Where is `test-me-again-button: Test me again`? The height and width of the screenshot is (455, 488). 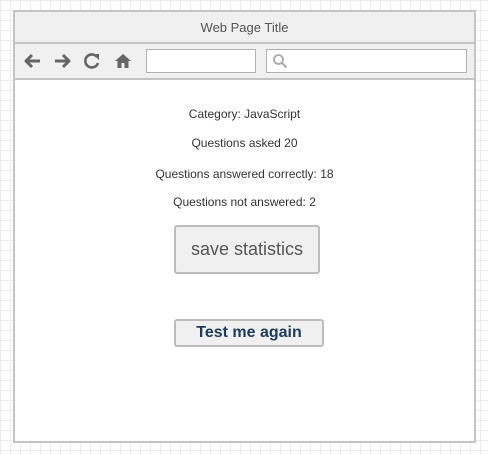 test-me-again-button: Test me again is located at coordinates (249, 333).